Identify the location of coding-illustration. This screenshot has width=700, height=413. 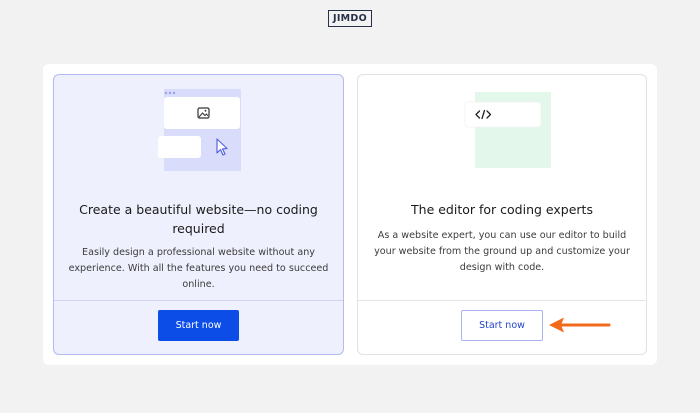
(507, 130).